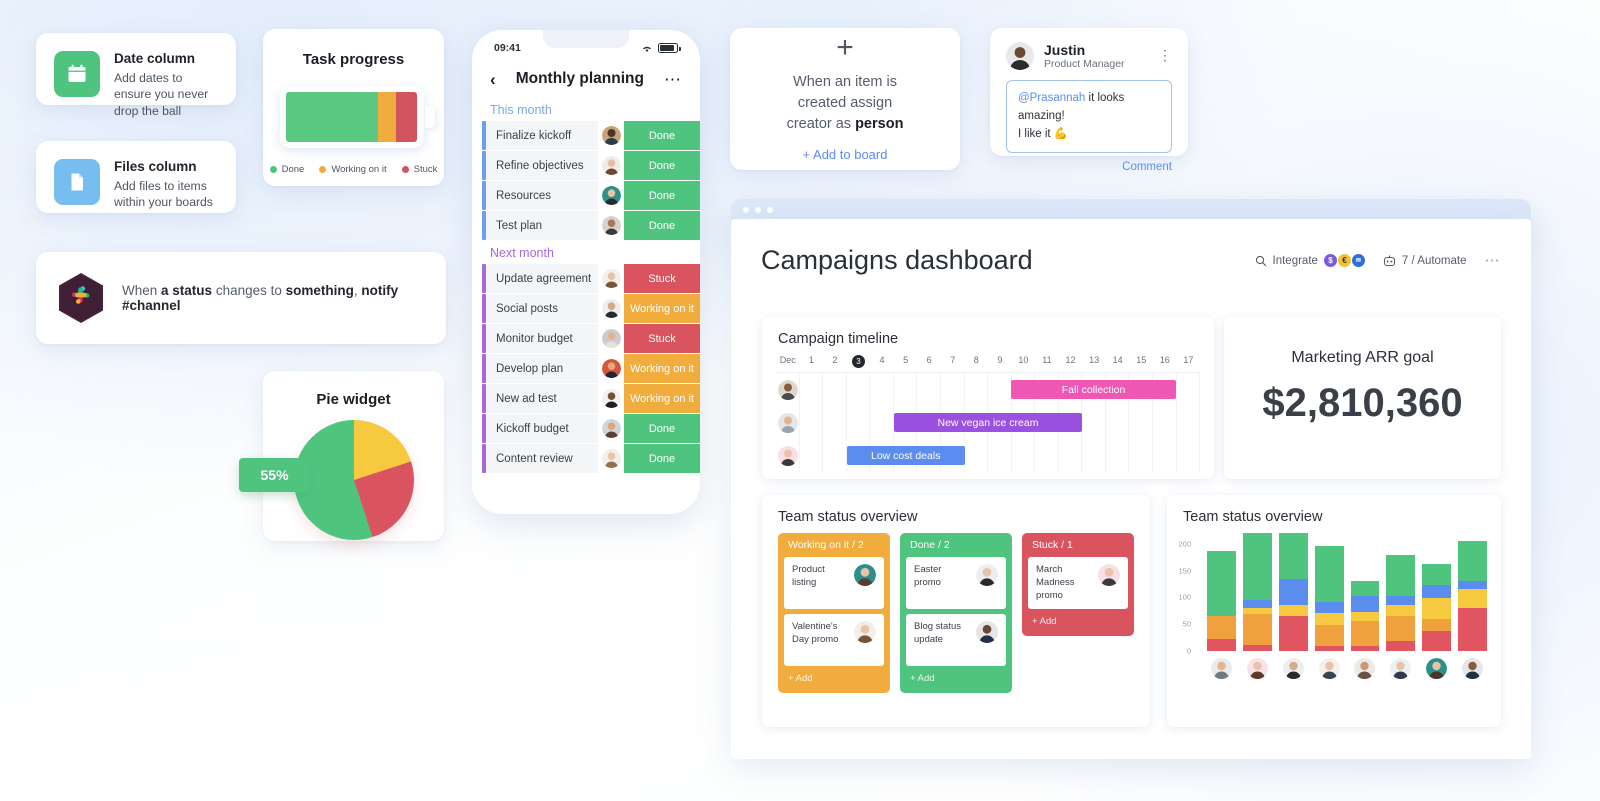 The image size is (1600, 801). Describe the element at coordinates (586, 195) in the screenshot. I see `task-row: Resources Done` at that location.